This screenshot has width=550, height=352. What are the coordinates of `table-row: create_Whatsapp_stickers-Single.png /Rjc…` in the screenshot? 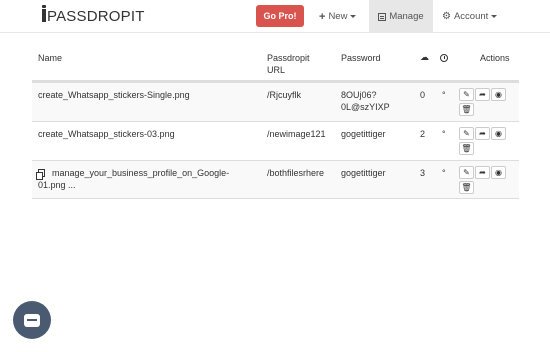 It's located at (275, 101).